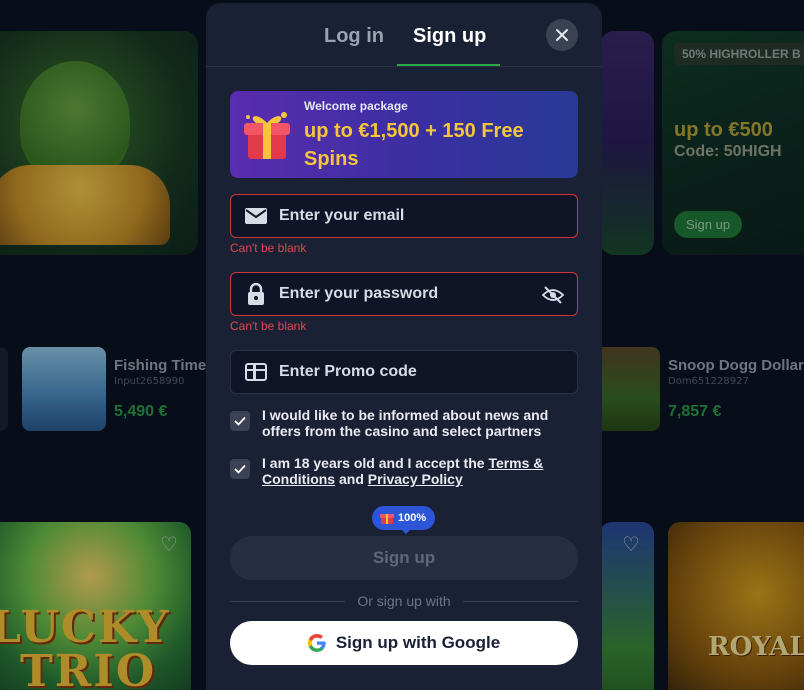 This screenshot has height=690, width=804. What do you see at coordinates (256, 372) in the screenshot?
I see `ticket-icon` at bounding box center [256, 372].